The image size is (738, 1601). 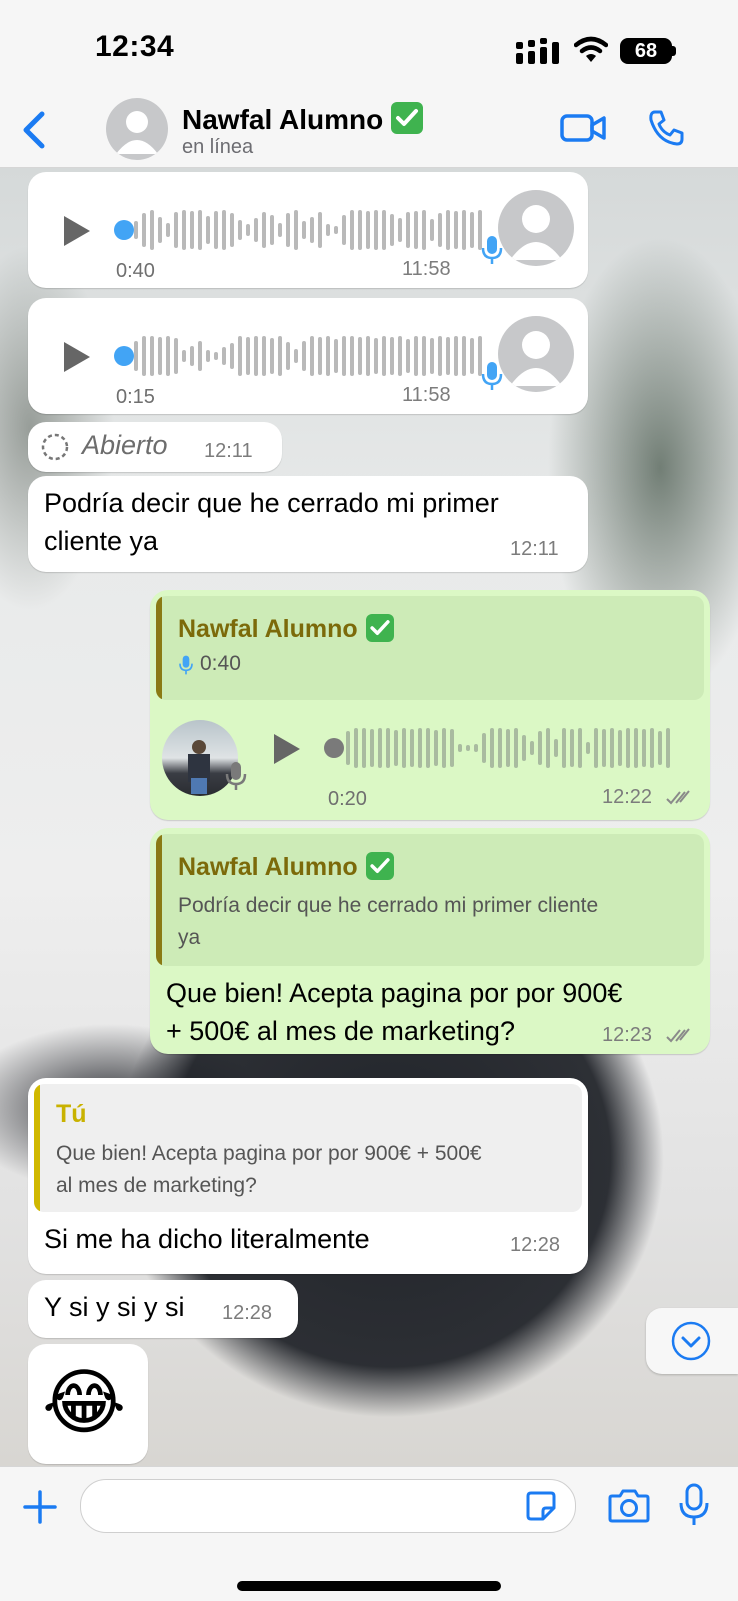 I want to click on message-text: Si me ha dicho literalmente, so click(x=207, y=1239).